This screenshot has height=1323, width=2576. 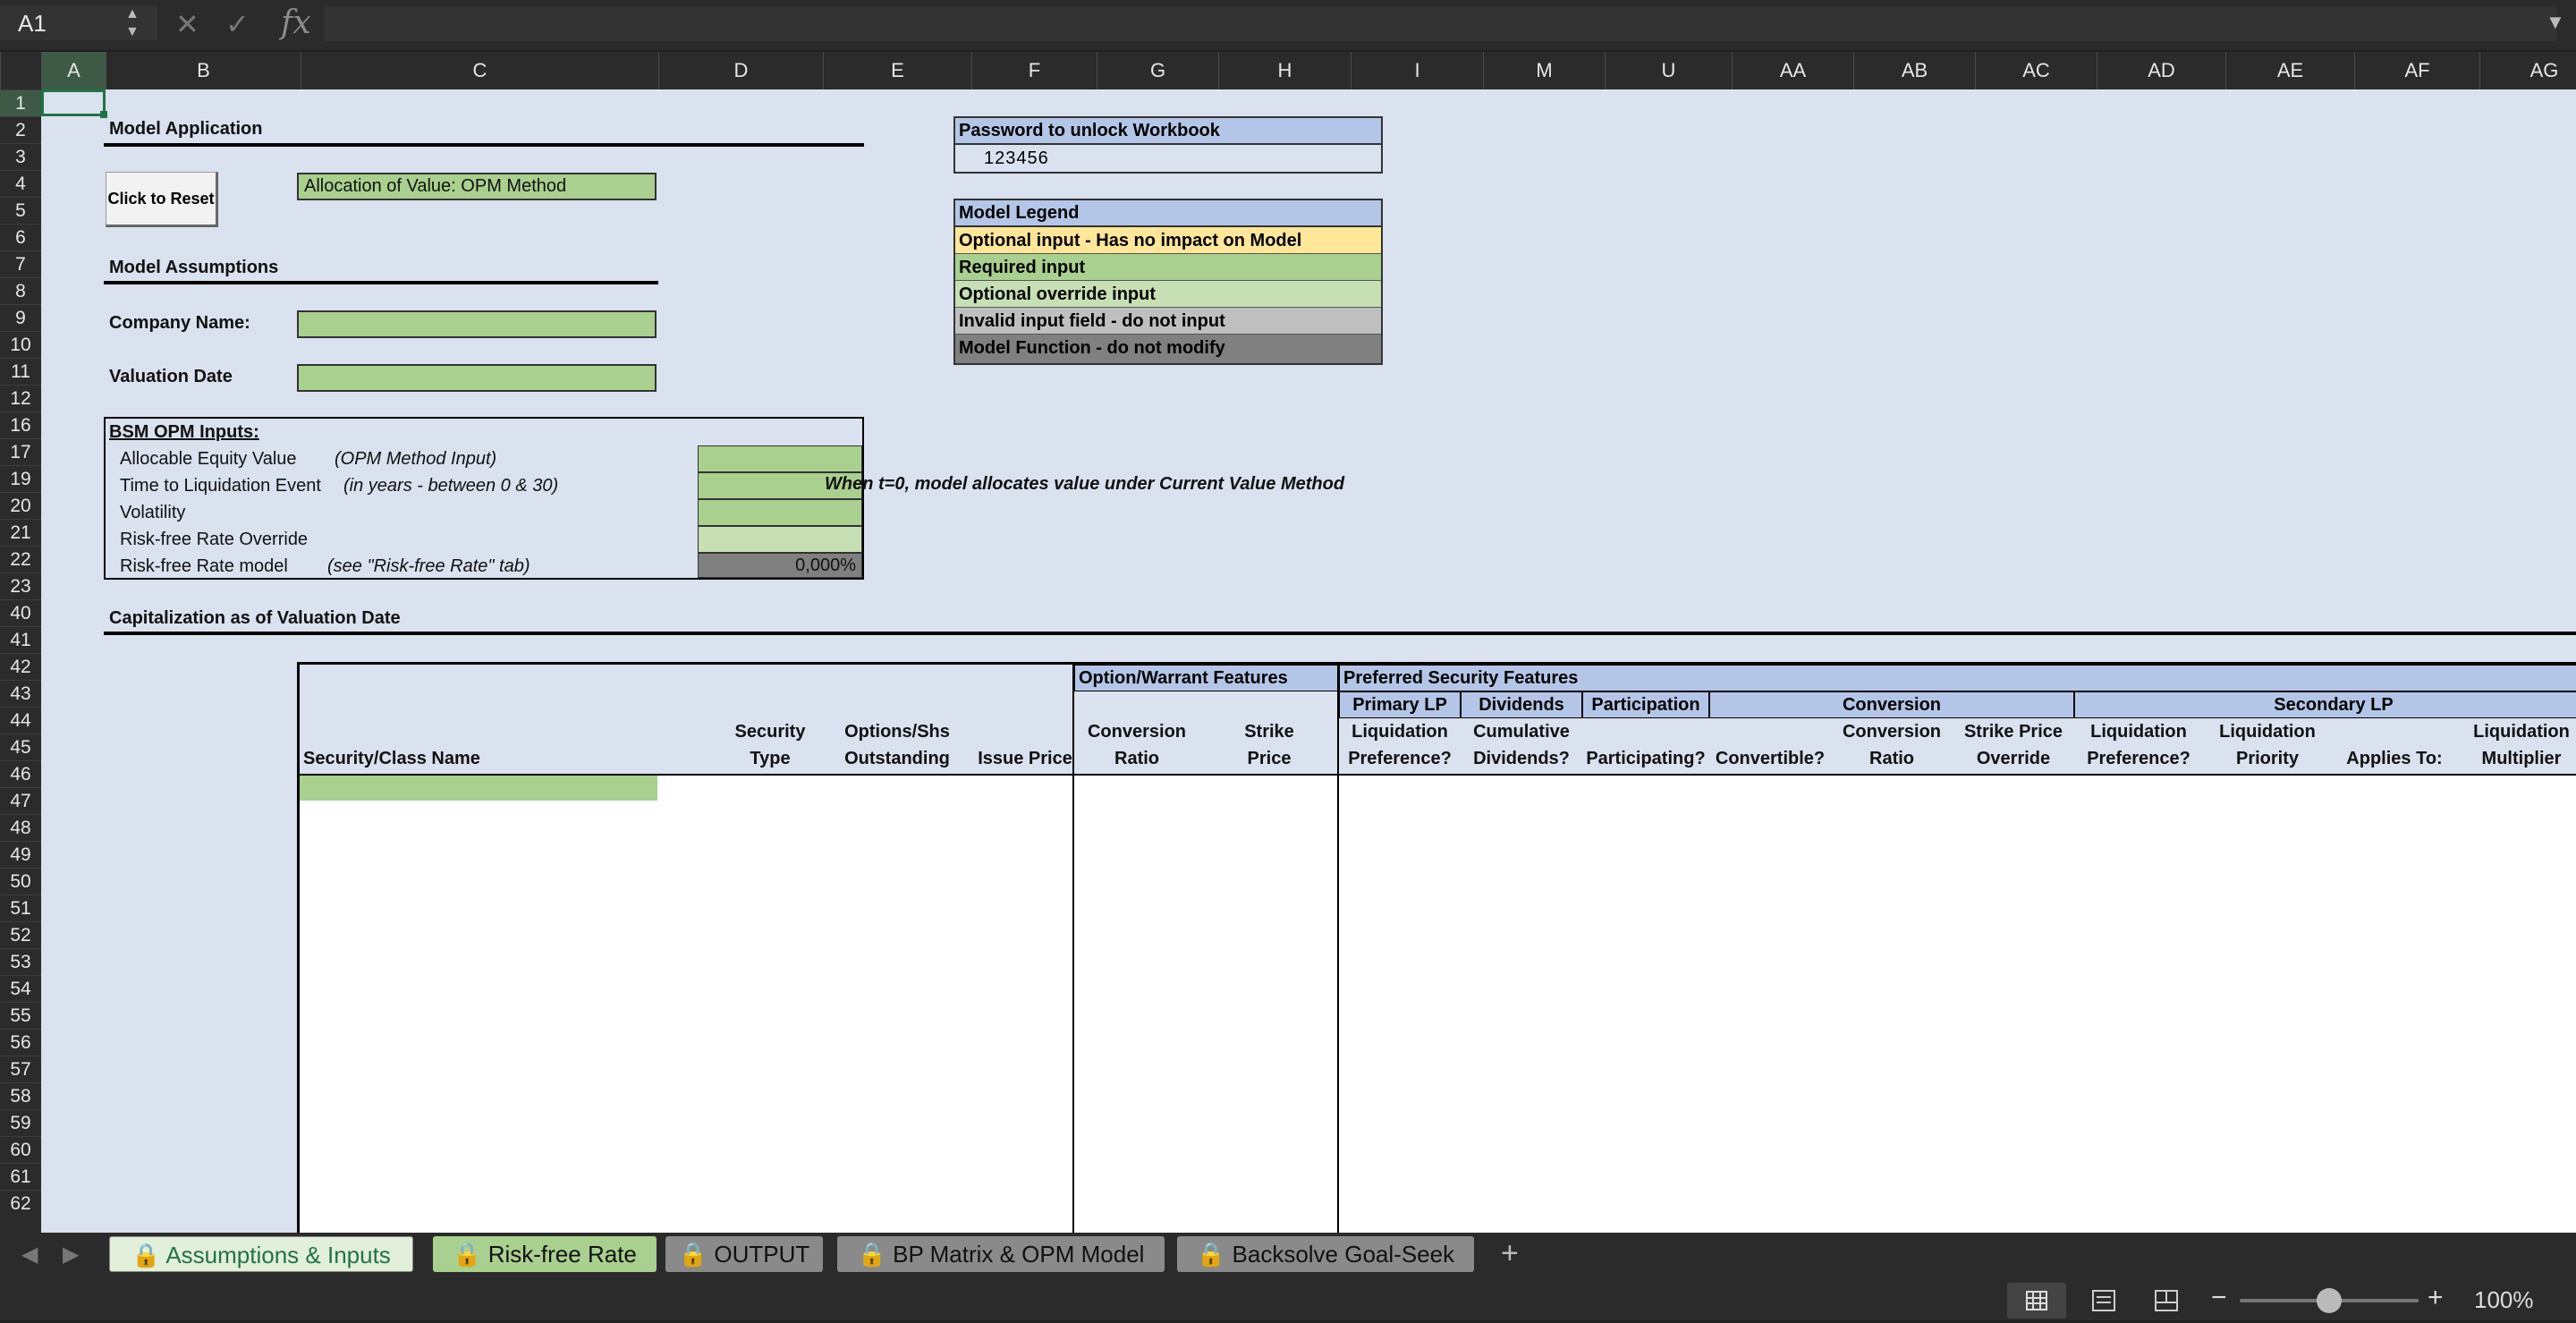 I want to click on tab-assumptions-inputs: 🔒 Assumptions & Inputs, so click(x=261, y=1254).